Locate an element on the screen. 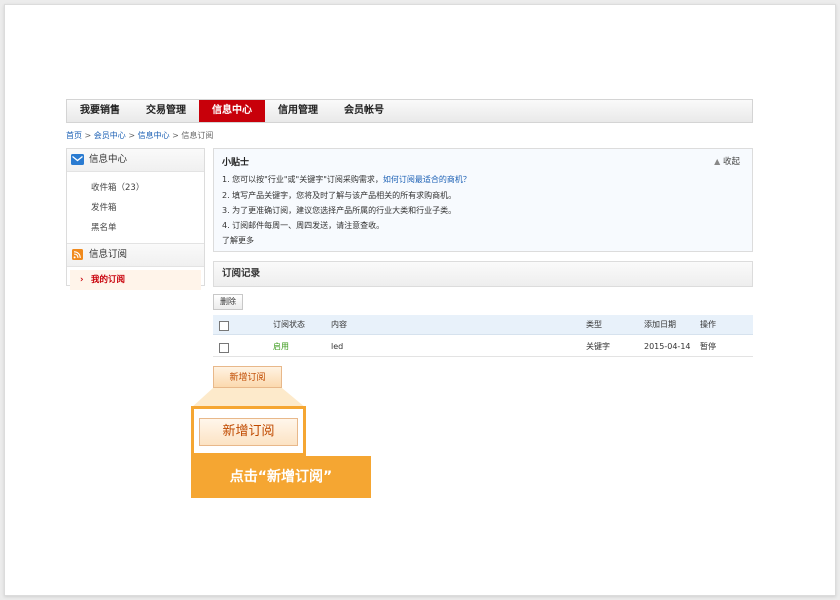 The width and height of the screenshot is (840, 600). tip-line-1: 1. 您可以按"行业"或"关键字"订阅采购需求，如何订阅最适合的商机？ is located at coordinates (346, 179).